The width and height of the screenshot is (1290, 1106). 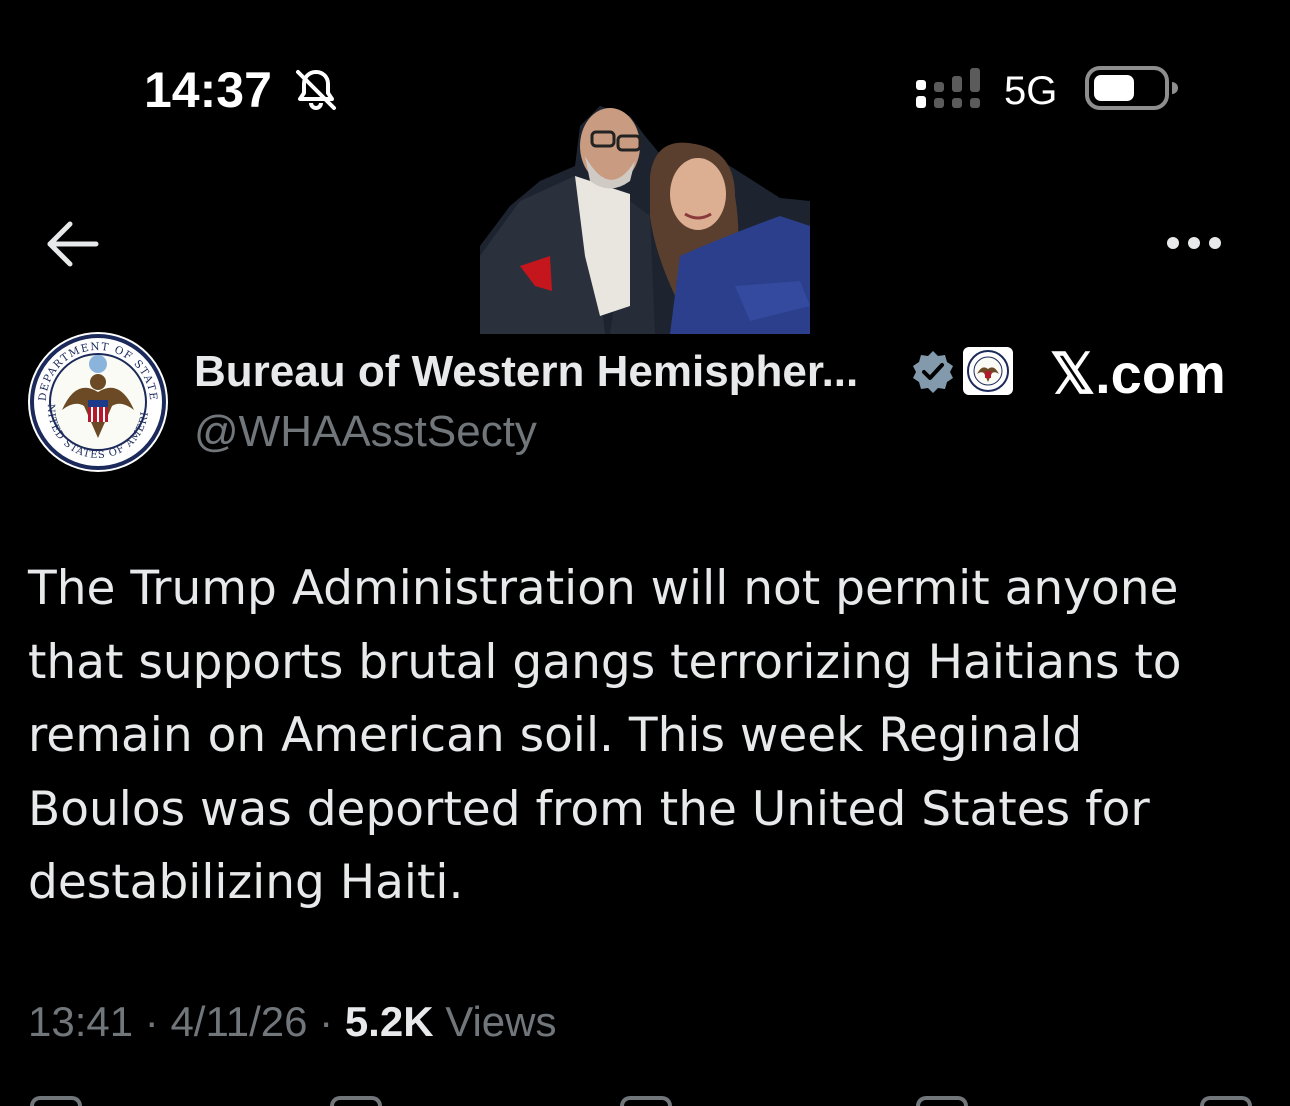 I want to click on views-label: Views, so click(x=500, y=1021).